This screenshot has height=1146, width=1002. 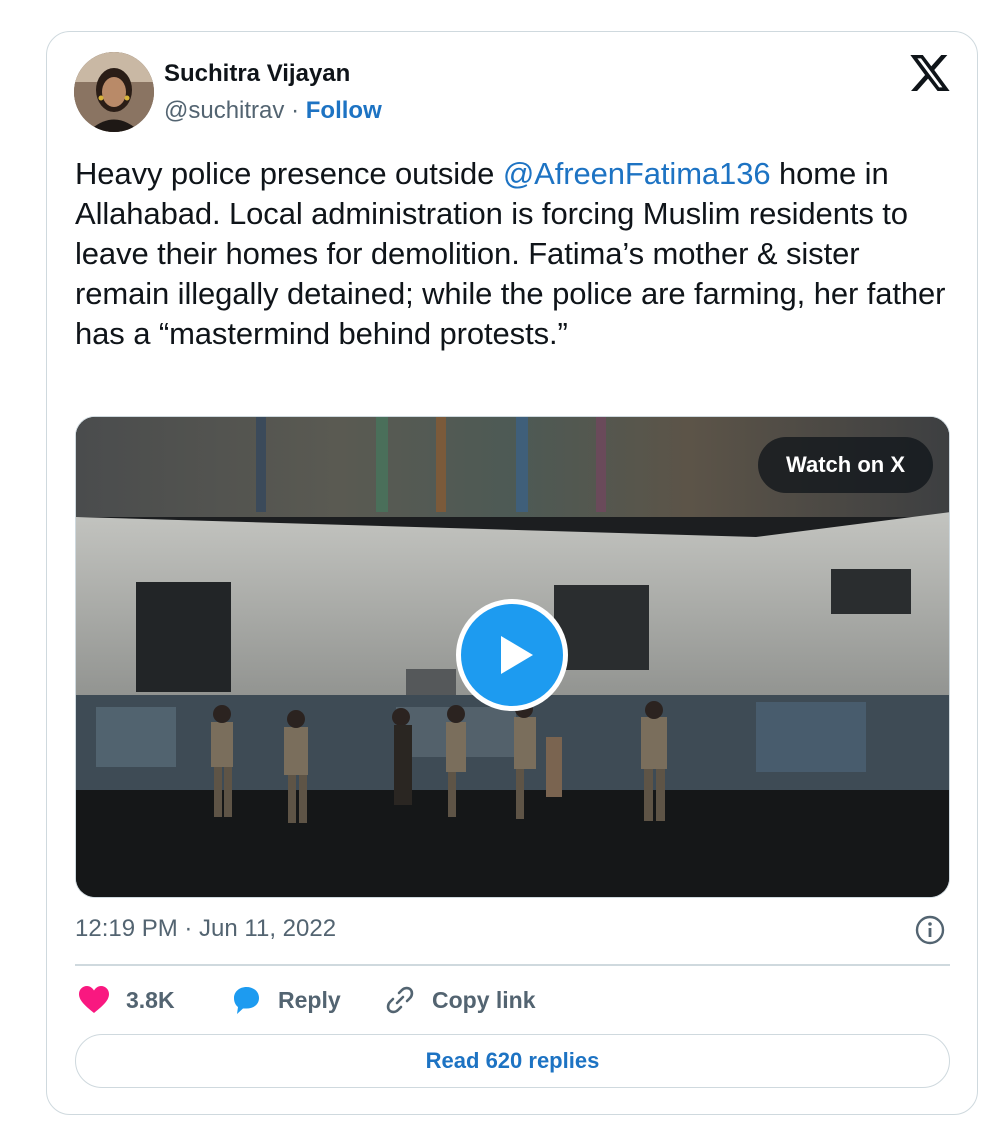 What do you see at coordinates (637, 173) in the screenshot?
I see `mention-link: @AfreenFatima136` at bounding box center [637, 173].